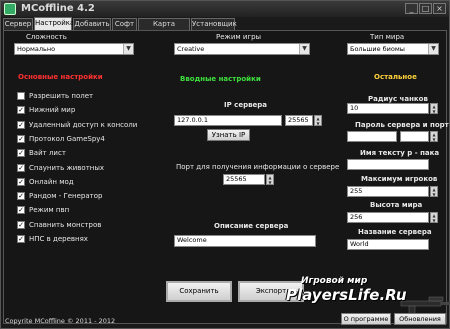  I want to click on checkbox-label: Протокол GameSpy4, so click(67, 138).